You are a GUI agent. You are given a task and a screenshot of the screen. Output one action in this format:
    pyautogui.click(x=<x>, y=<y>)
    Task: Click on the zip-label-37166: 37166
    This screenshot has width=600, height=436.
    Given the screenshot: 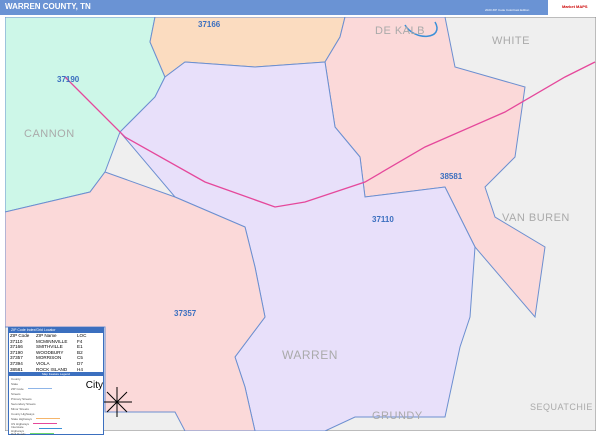 What is the action you would take?
    pyautogui.click(x=209, y=24)
    